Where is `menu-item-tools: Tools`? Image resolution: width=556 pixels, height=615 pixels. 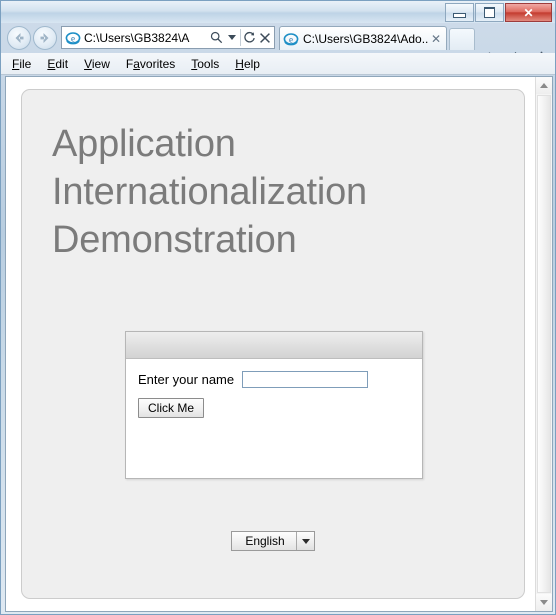
menu-item-tools: Tools is located at coordinates (205, 64).